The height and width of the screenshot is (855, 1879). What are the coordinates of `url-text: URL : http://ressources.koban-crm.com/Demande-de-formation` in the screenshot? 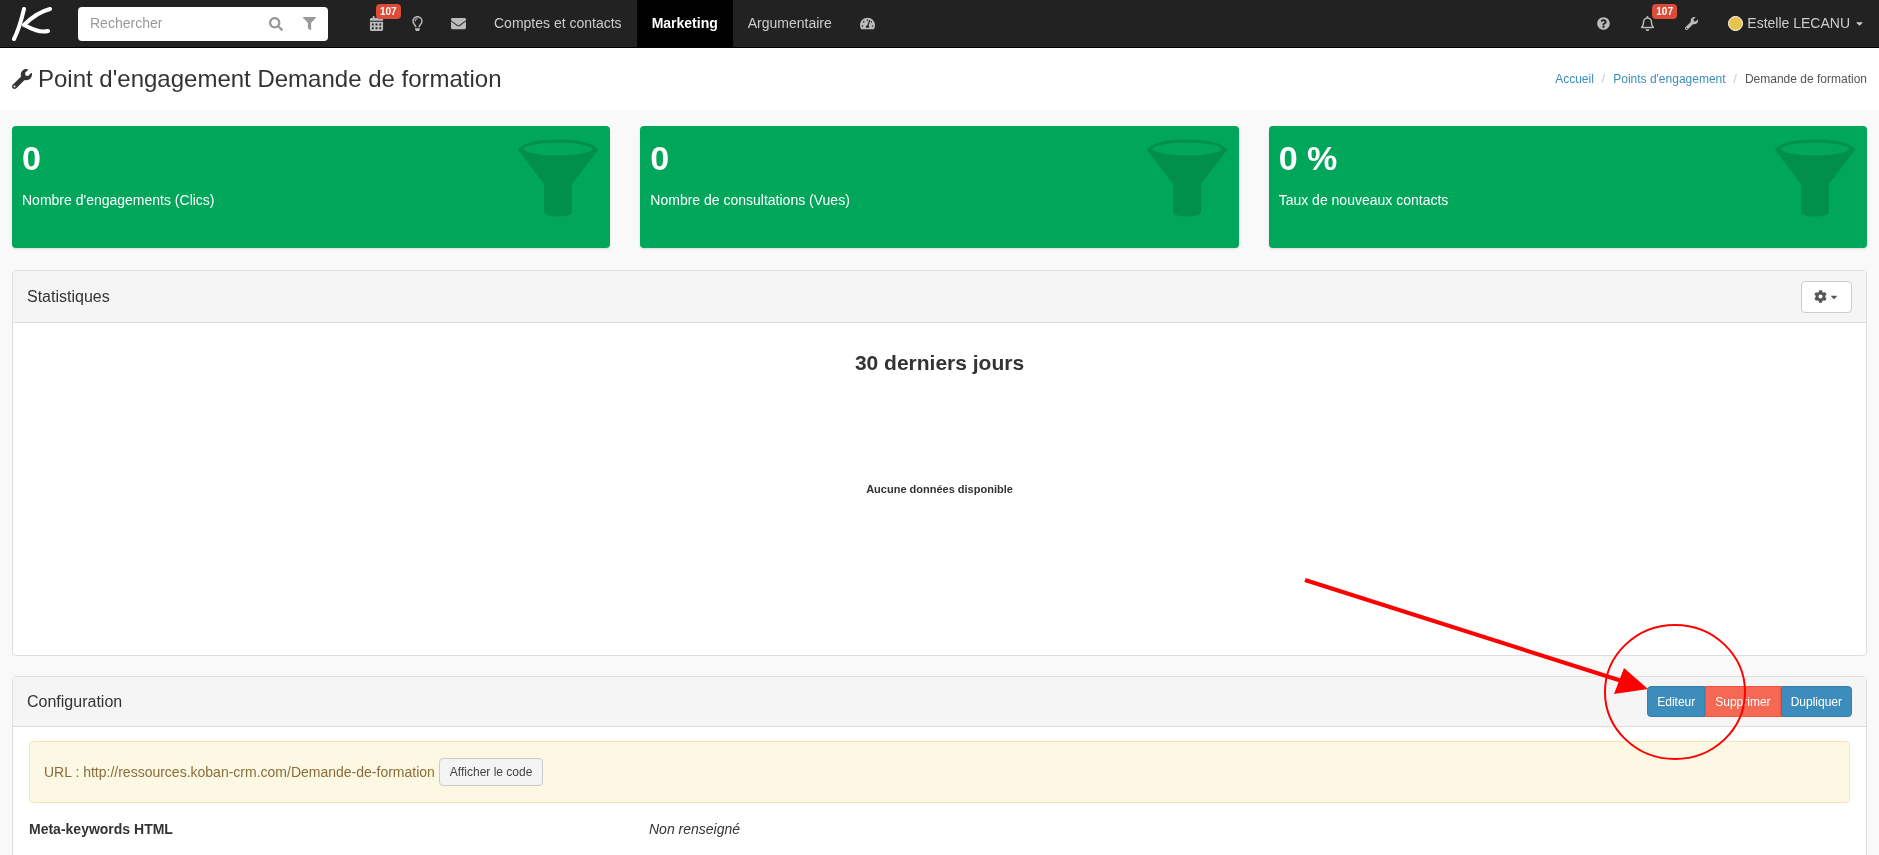 It's located at (239, 772).